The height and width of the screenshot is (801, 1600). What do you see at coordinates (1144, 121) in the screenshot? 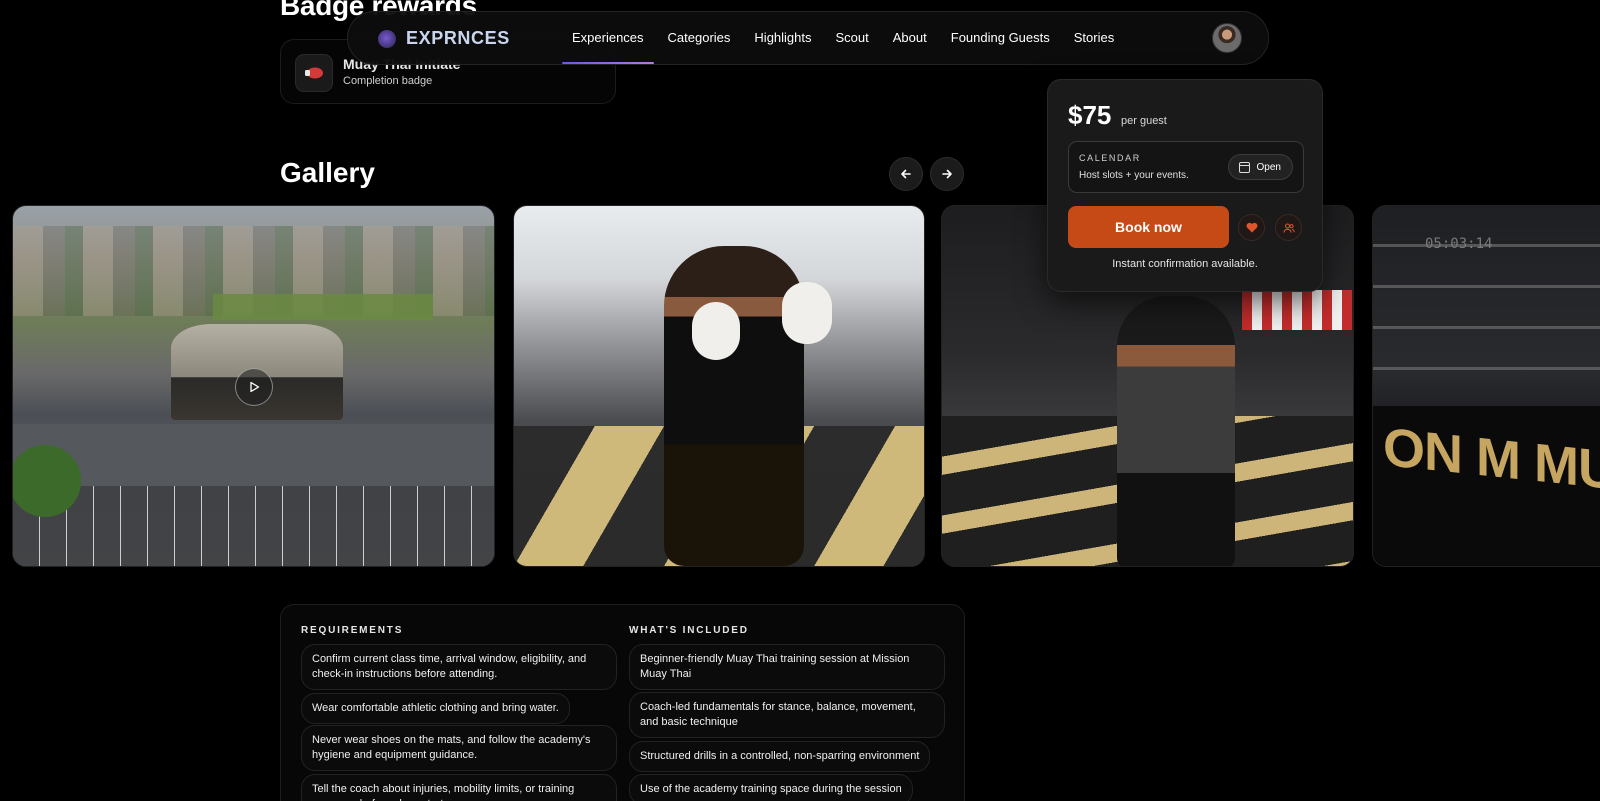
I see `price-unit: per guest` at bounding box center [1144, 121].